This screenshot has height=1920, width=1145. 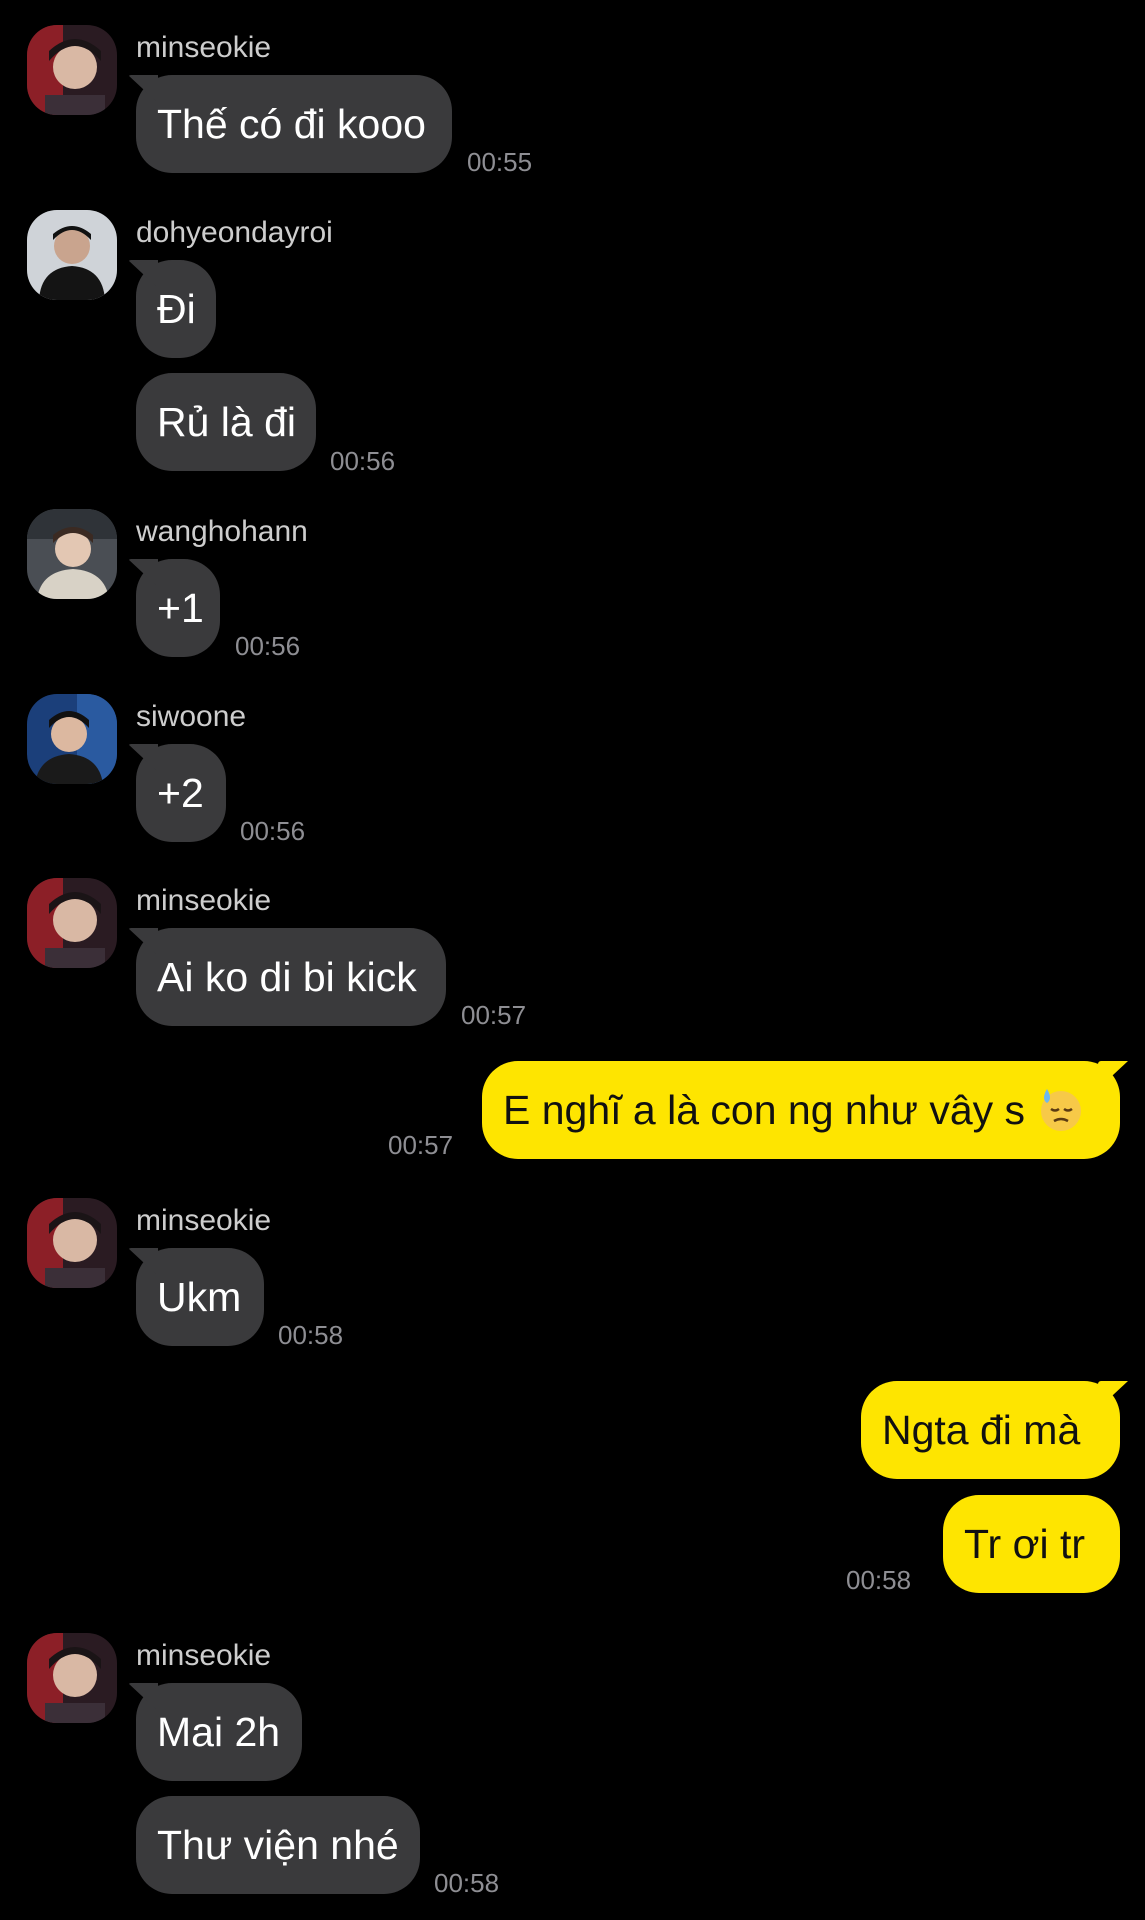 I want to click on outgoing-message-bubble: E nghĩ a là con ng như vây s, so click(x=801, y=1110).